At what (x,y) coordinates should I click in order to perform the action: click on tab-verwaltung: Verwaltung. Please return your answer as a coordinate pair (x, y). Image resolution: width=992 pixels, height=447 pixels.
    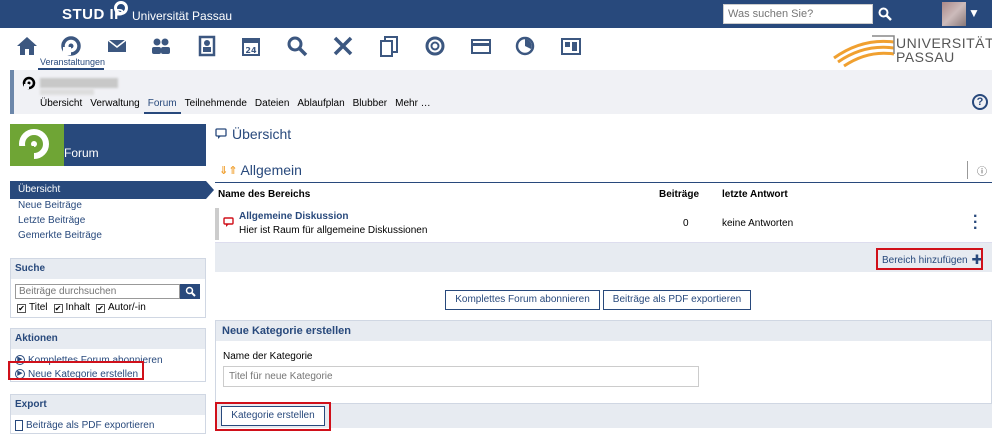
    Looking at the image, I should click on (114, 106).